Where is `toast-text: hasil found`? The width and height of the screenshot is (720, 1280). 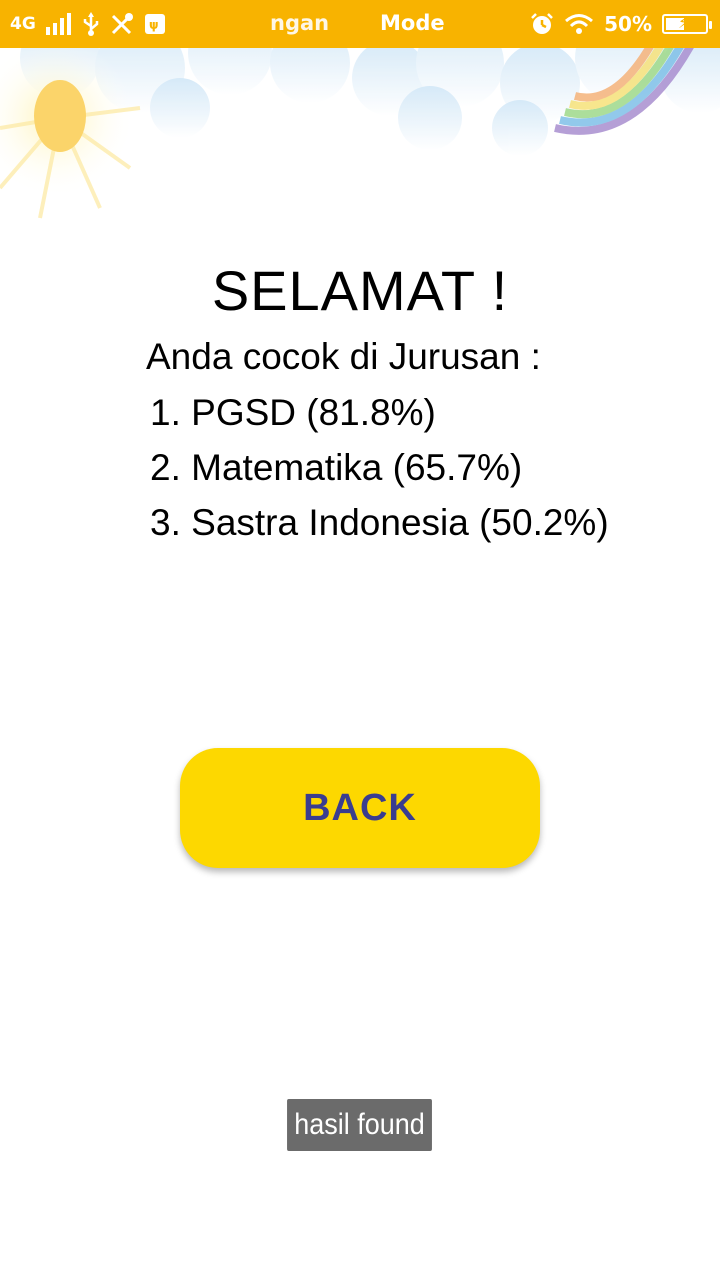 toast-text: hasil found is located at coordinates (359, 1124).